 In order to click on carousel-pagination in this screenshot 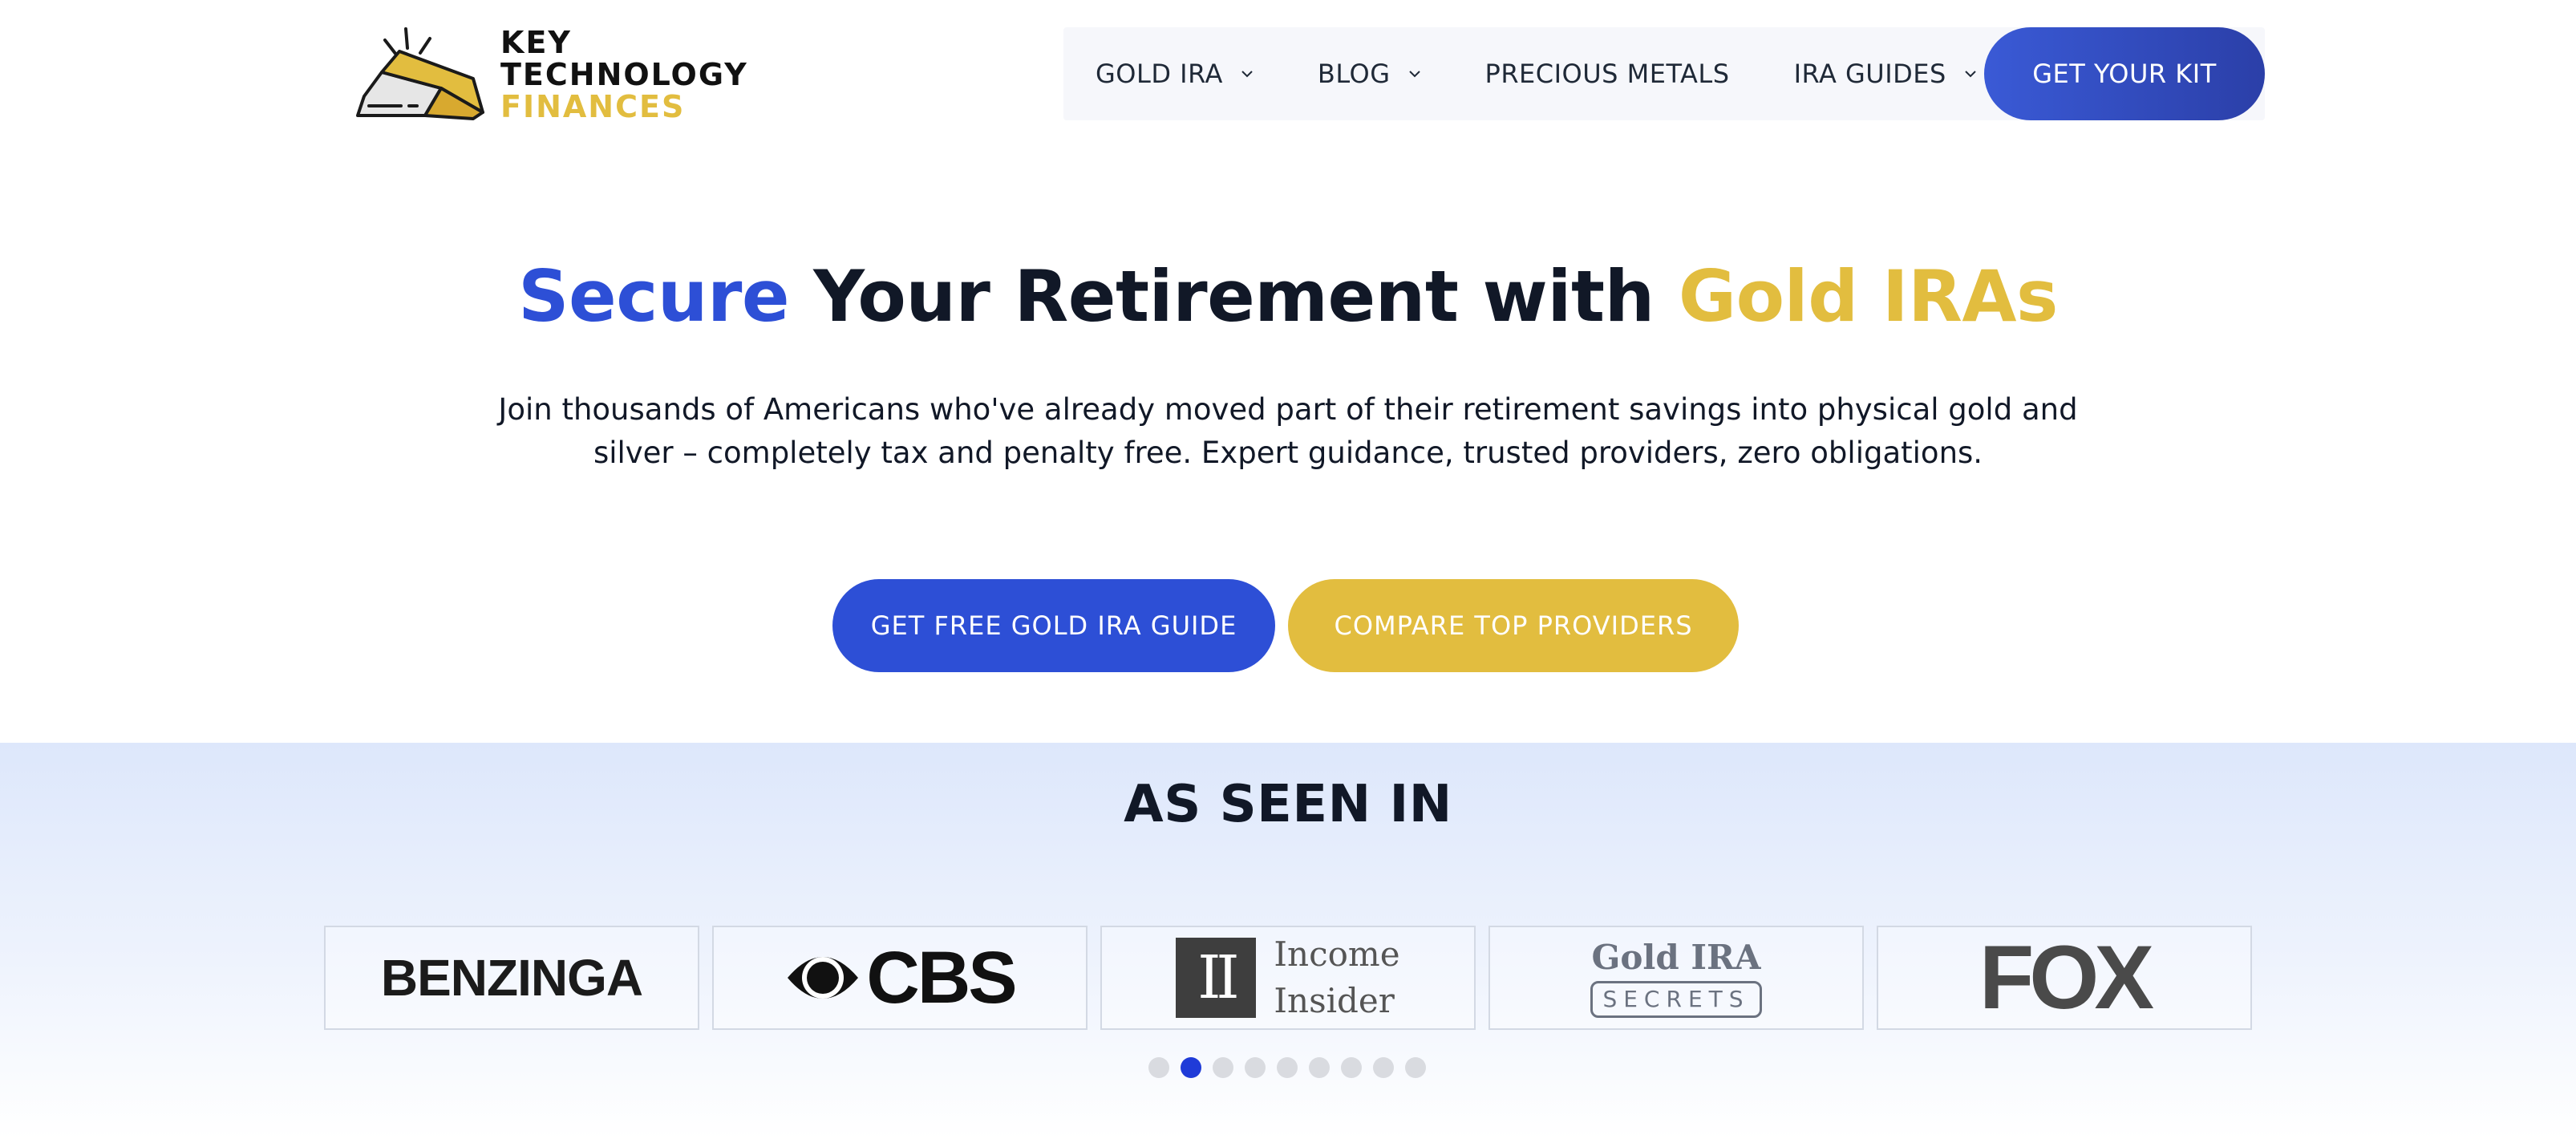, I will do `click(1288, 1067)`.